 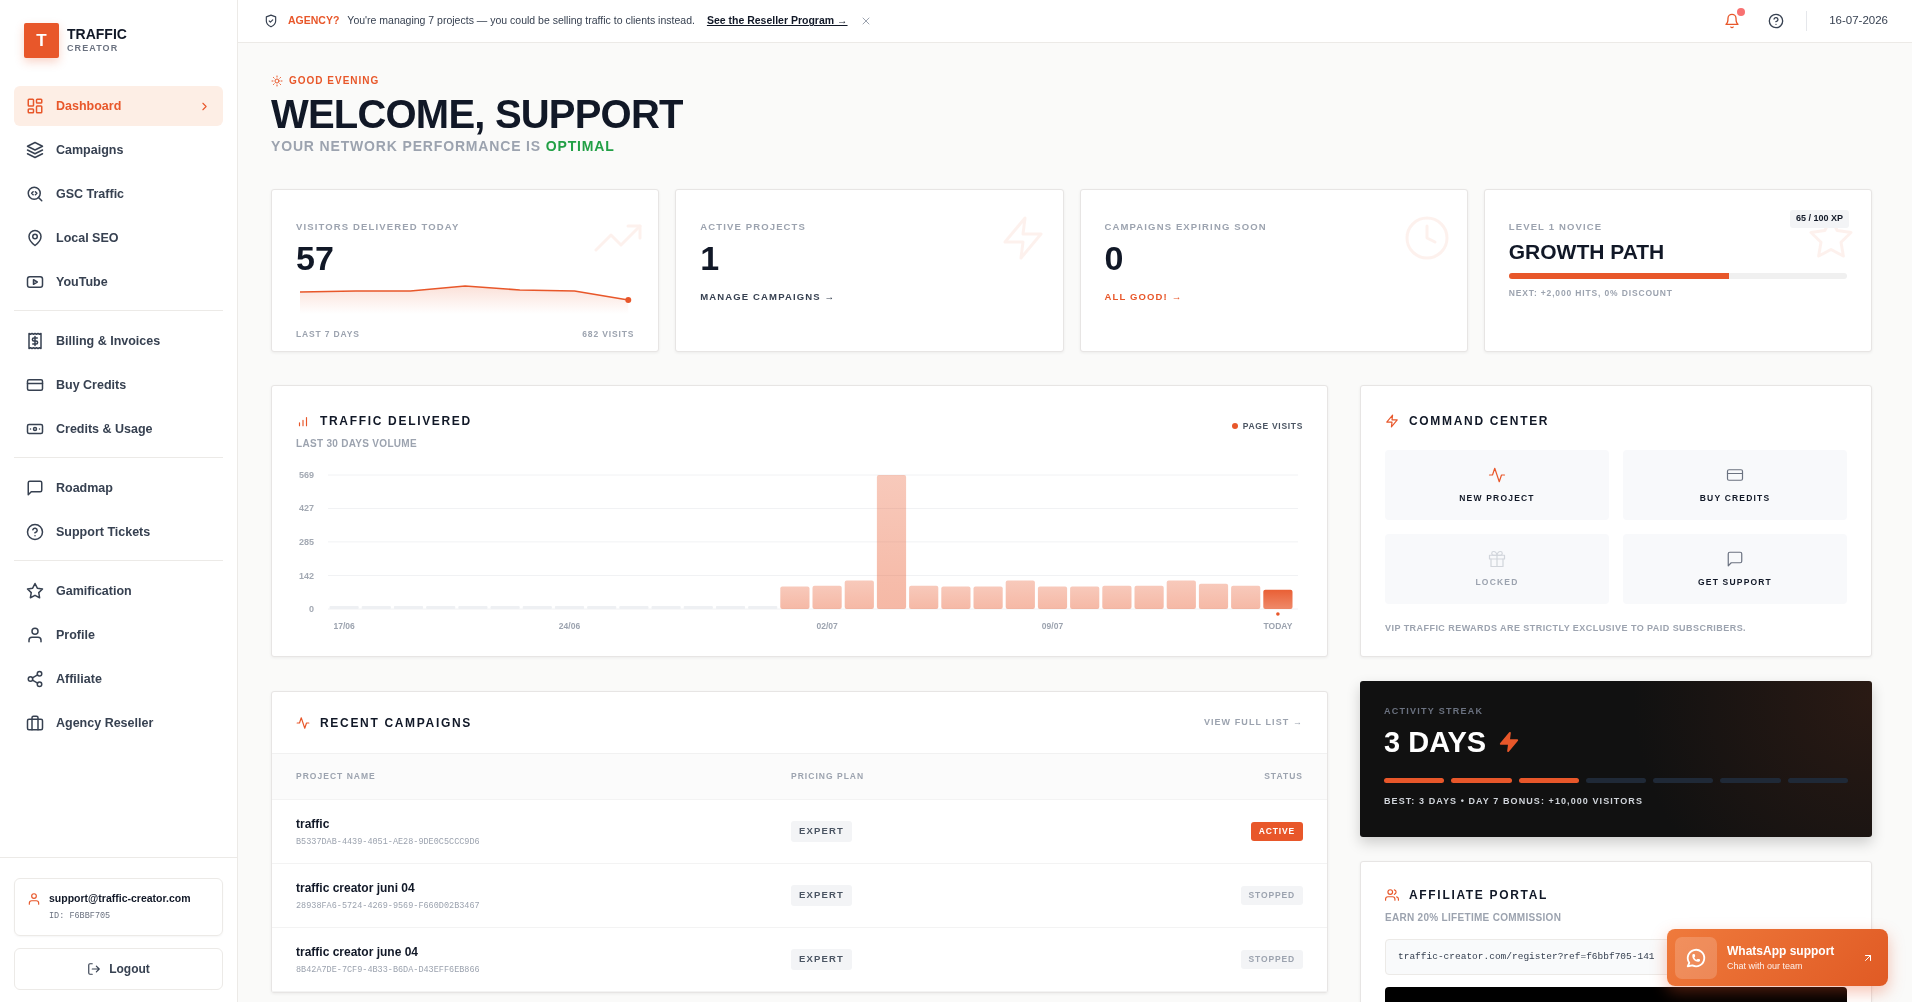 What do you see at coordinates (1052, 626) in the screenshot?
I see `axis-label: 09/07` at bounding box center [1052, 626].